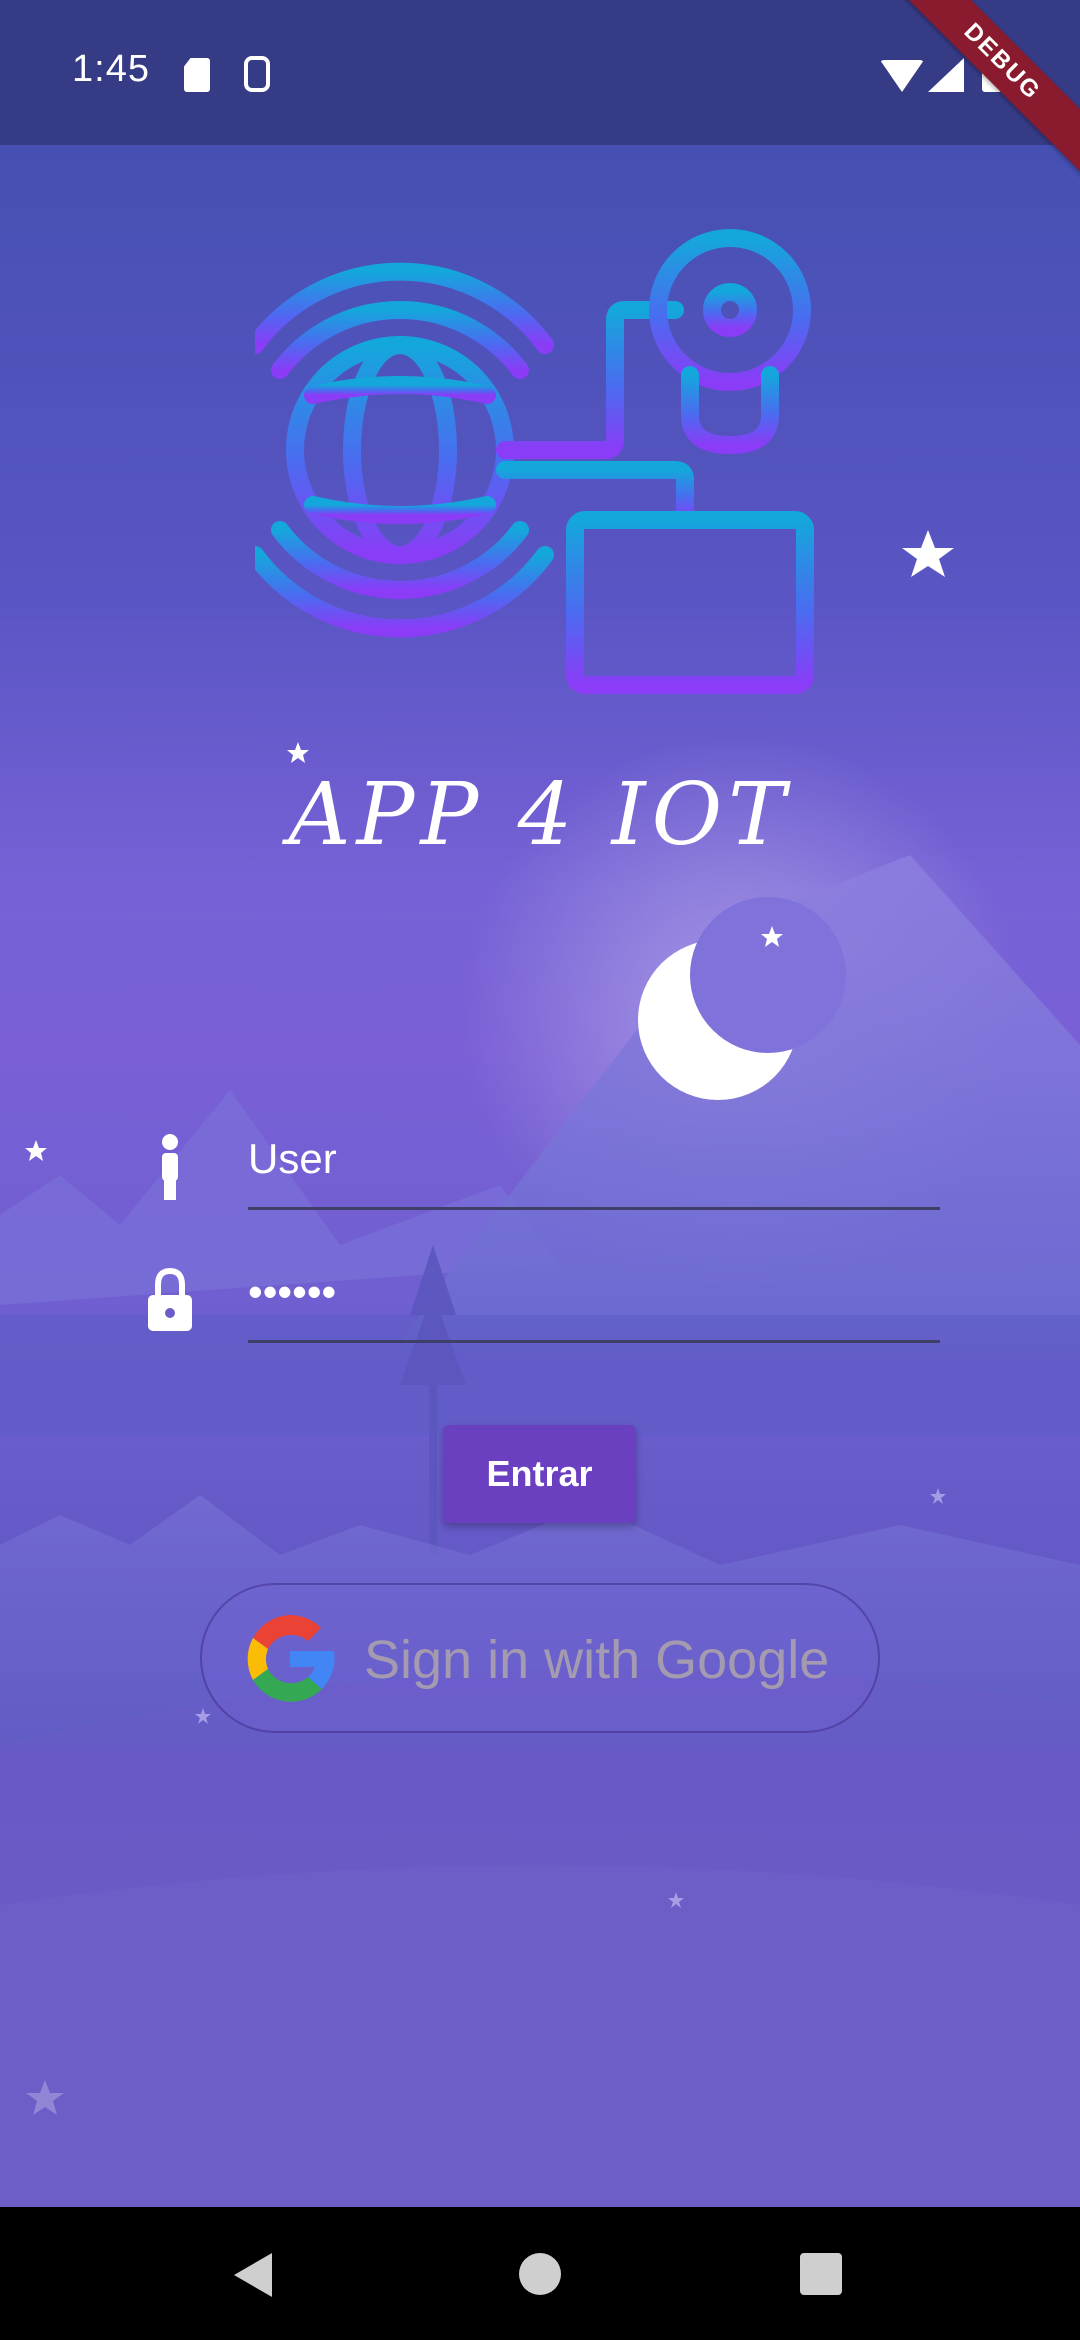  What do you see at coordinates (257, 74) in the screenshot?
I see `sim-icon` at bounding box center [257, 74].